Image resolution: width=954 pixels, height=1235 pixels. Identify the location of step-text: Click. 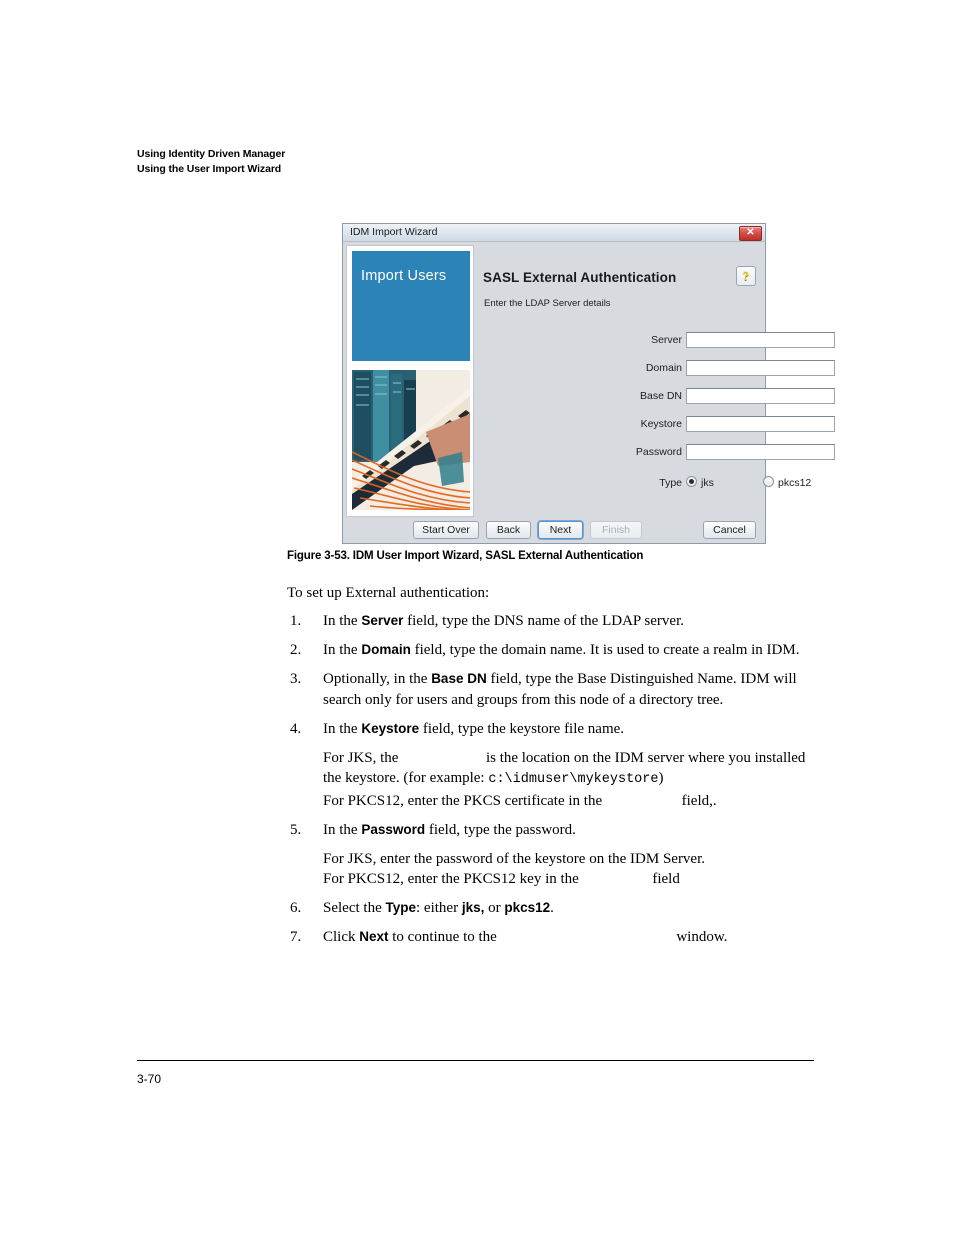
(341, 937).